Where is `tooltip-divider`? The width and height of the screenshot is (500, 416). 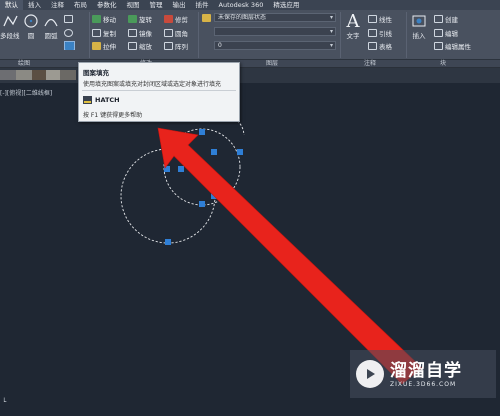
tooltip-divider is located at coordinates (159, 90).